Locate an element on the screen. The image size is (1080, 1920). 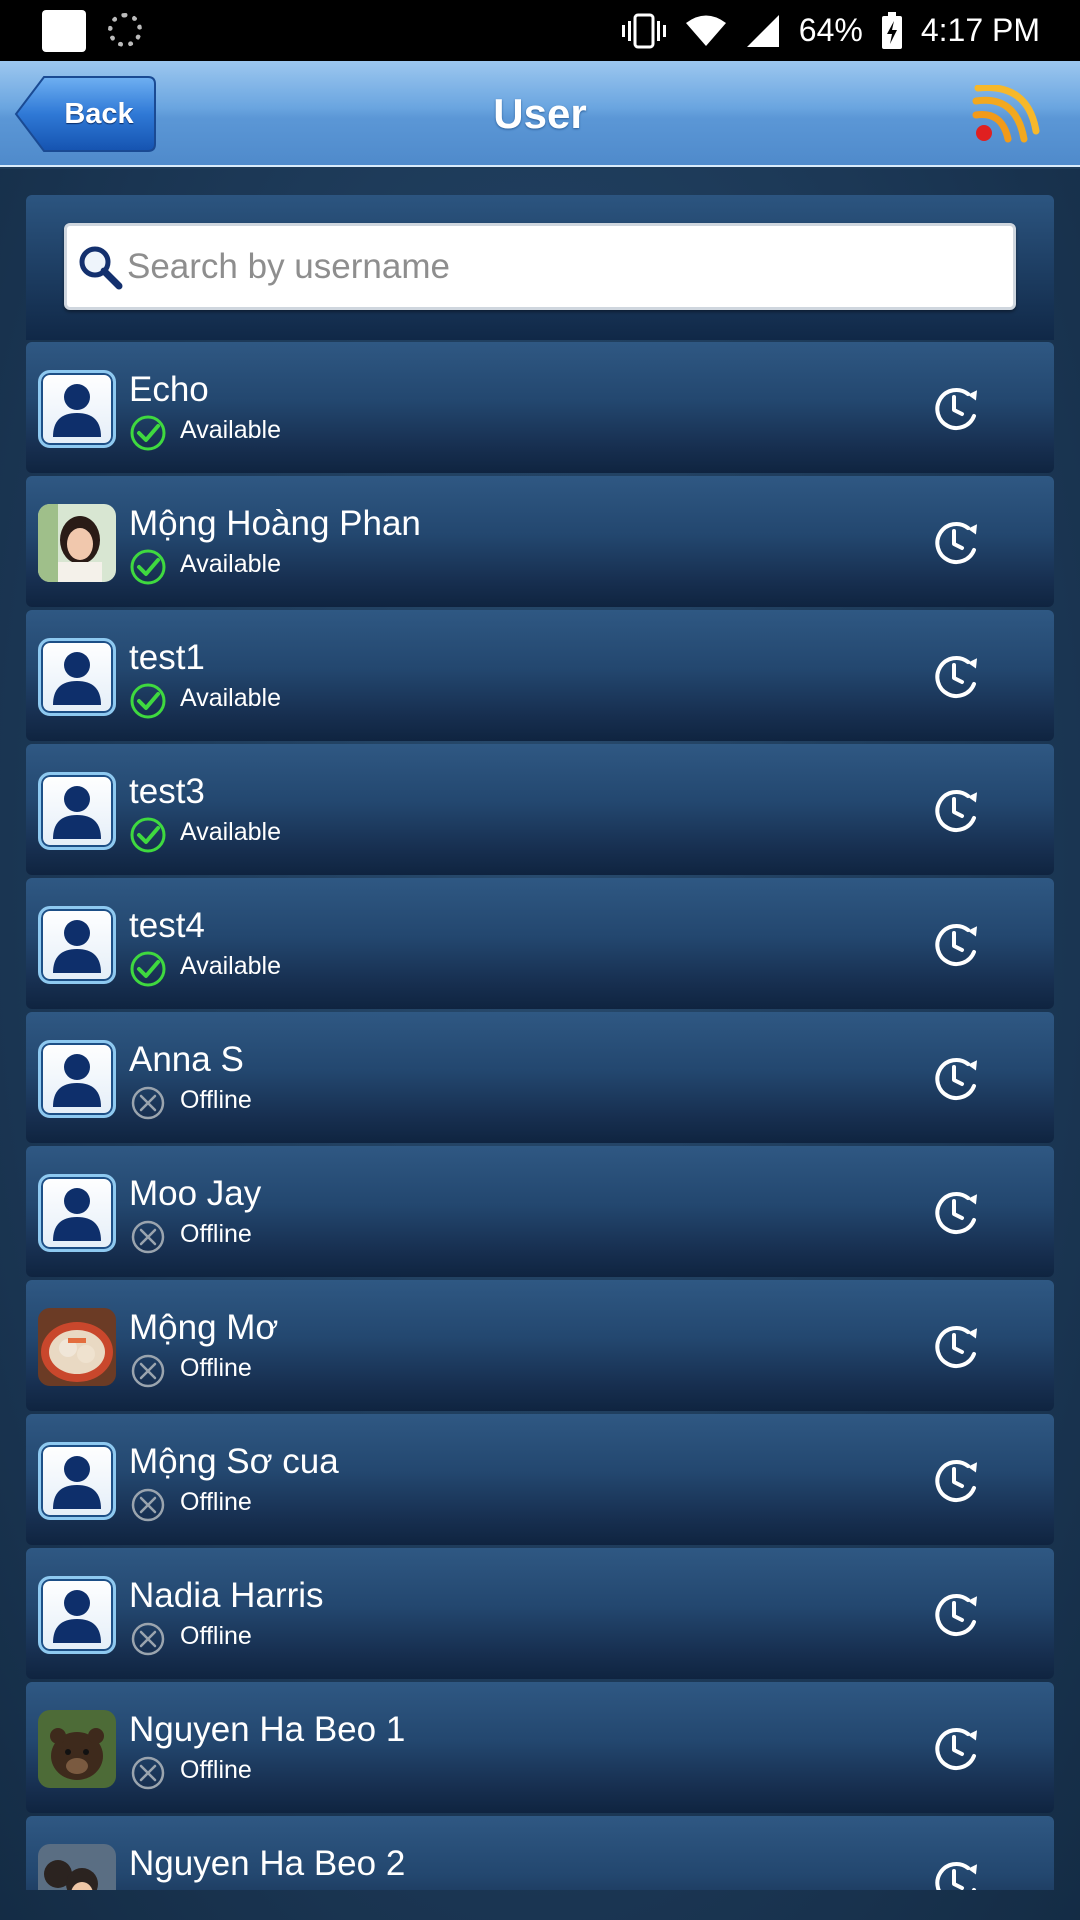
battery-charging-icon is located at coordinates (892, 30).